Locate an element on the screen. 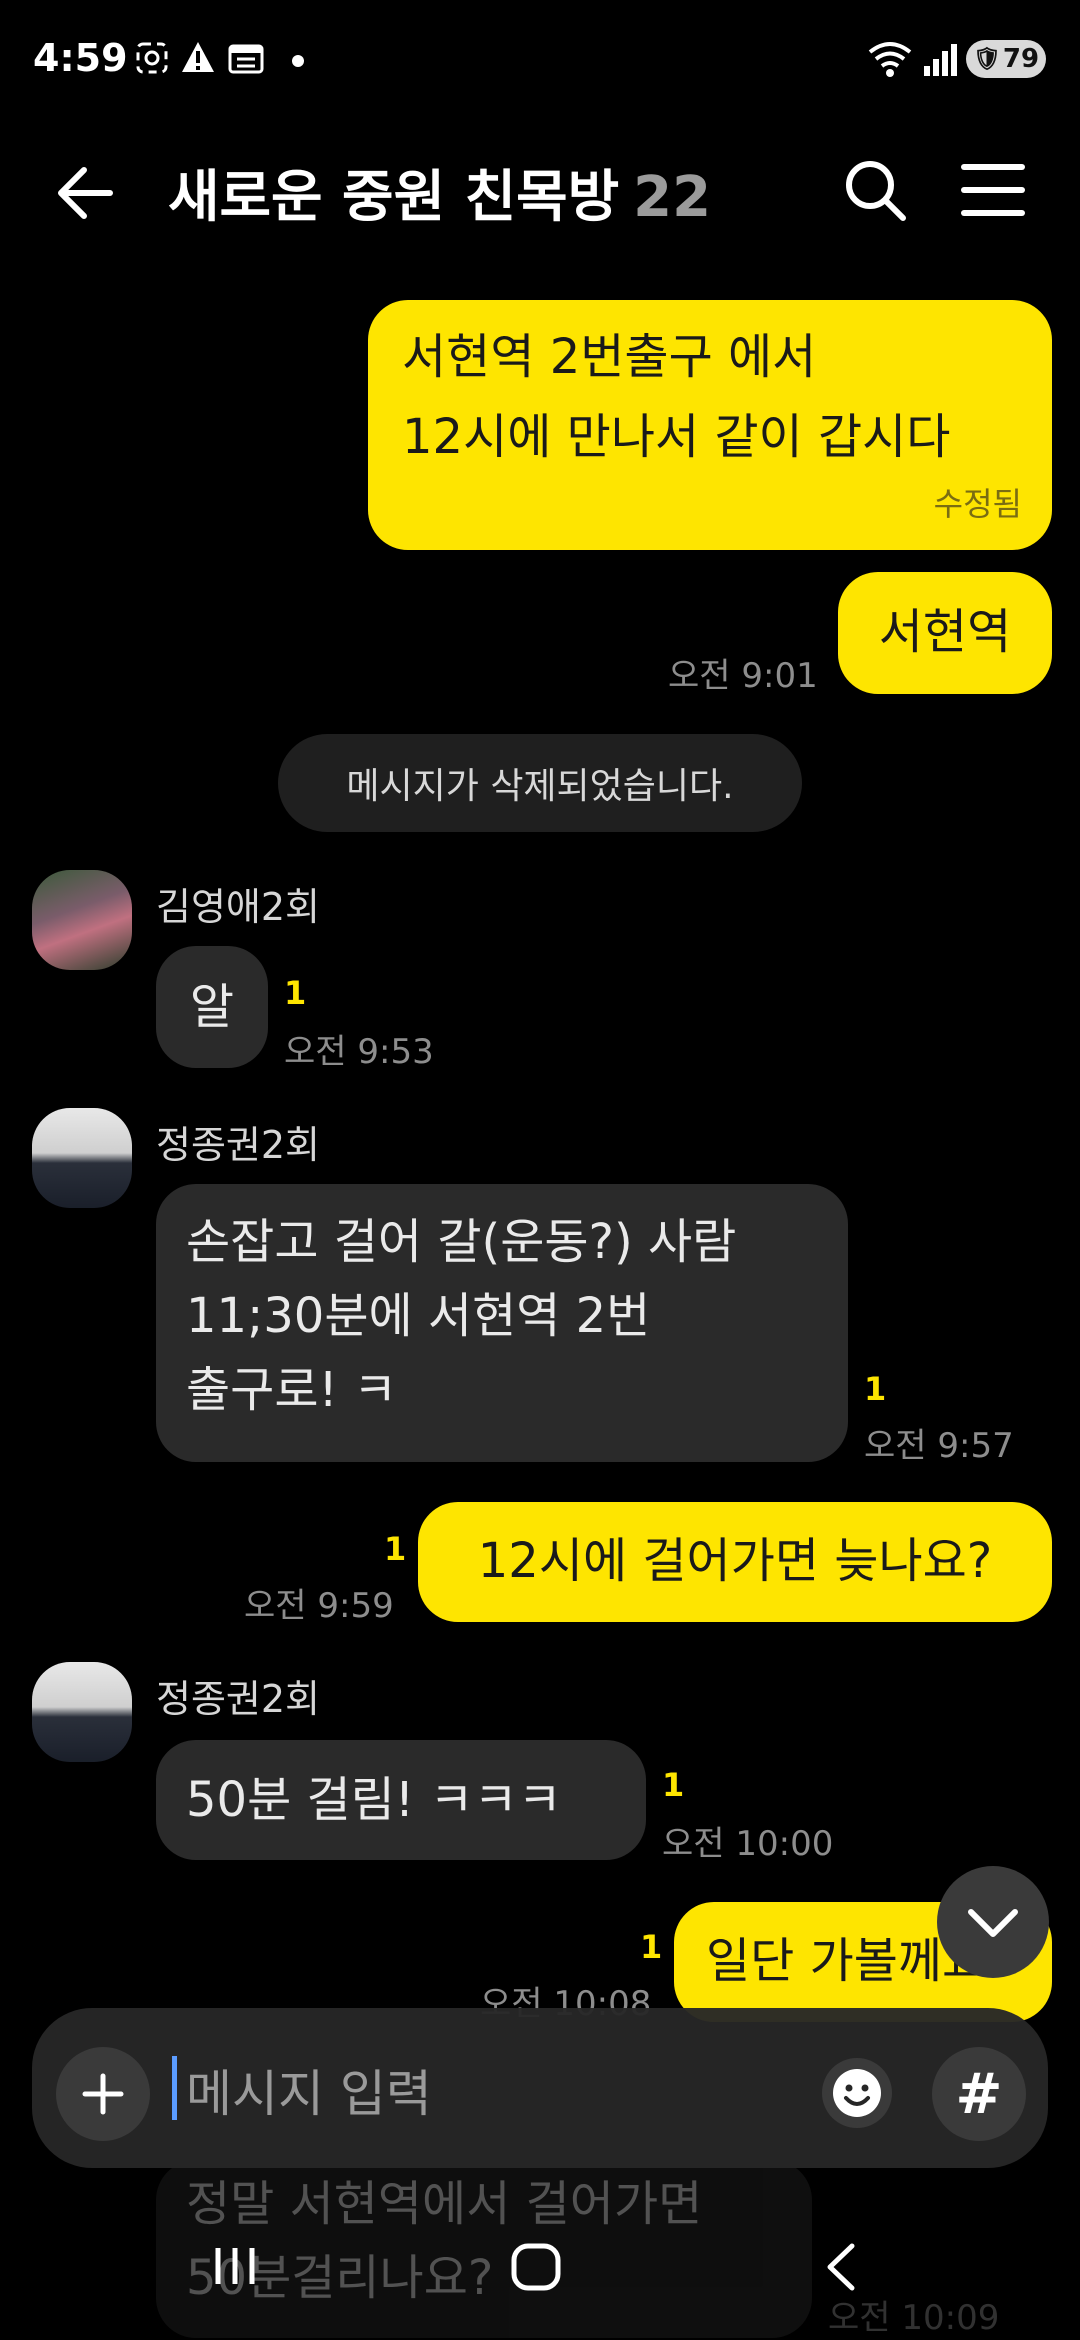 Image resolution: width=1080 pixels, height=2340 pixels. message-input-placeholder: 메시지 입력 is located at coordinates (309, 2094).